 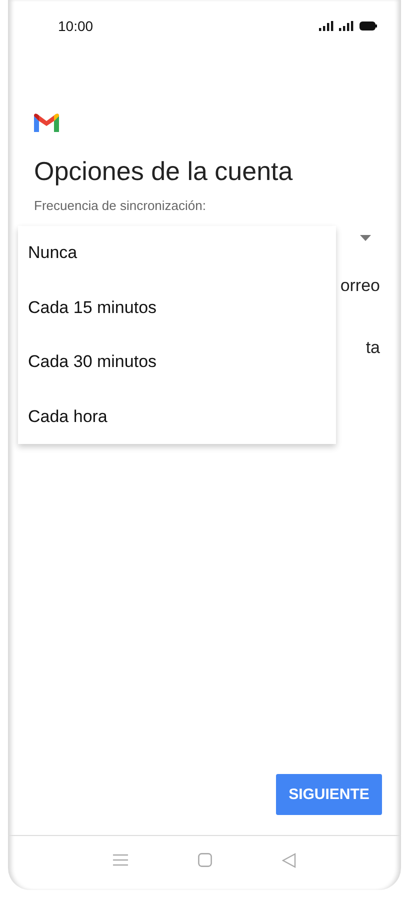 What do you see at coordinates (373, 348) in the screenshot?
I see `option-text: ta` at bounding box center [373, 348].